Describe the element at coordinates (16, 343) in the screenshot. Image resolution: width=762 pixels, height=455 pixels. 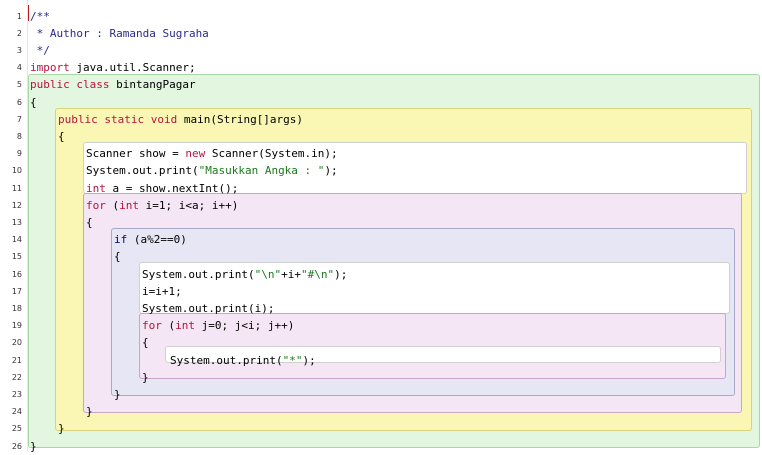
I see `line-number: 20` at that location.